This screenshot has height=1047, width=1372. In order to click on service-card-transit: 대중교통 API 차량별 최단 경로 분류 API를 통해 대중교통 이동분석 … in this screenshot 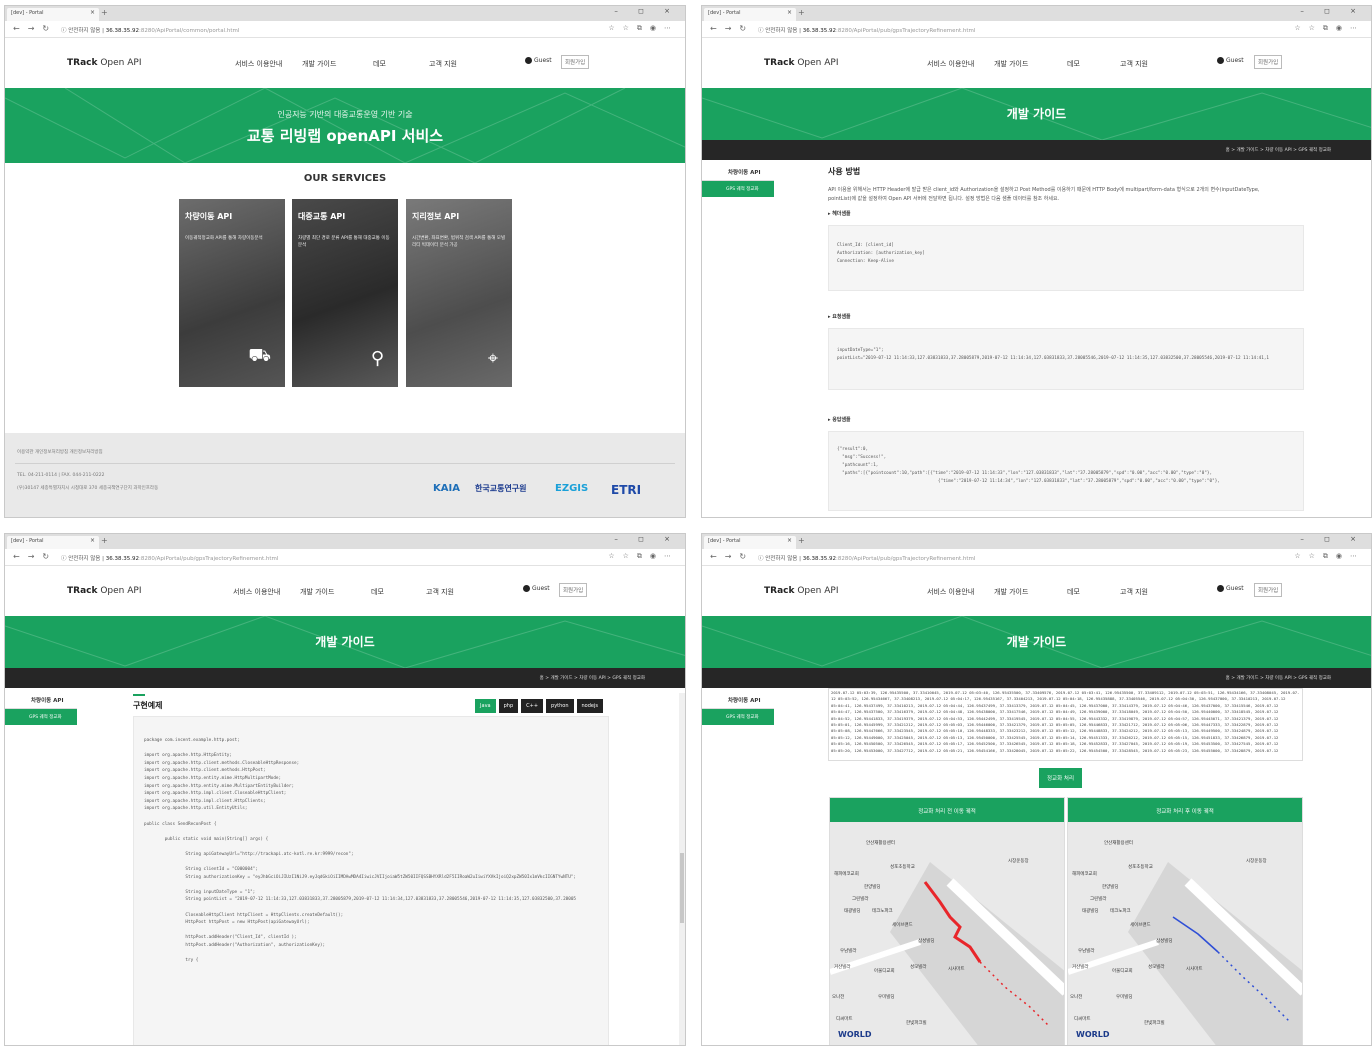, I will do `click(345, 293)`.